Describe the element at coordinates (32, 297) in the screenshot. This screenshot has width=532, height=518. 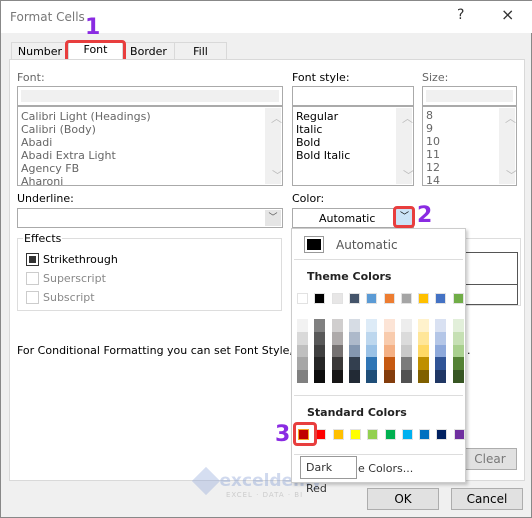
I see `subscript-checkbox` at that location.